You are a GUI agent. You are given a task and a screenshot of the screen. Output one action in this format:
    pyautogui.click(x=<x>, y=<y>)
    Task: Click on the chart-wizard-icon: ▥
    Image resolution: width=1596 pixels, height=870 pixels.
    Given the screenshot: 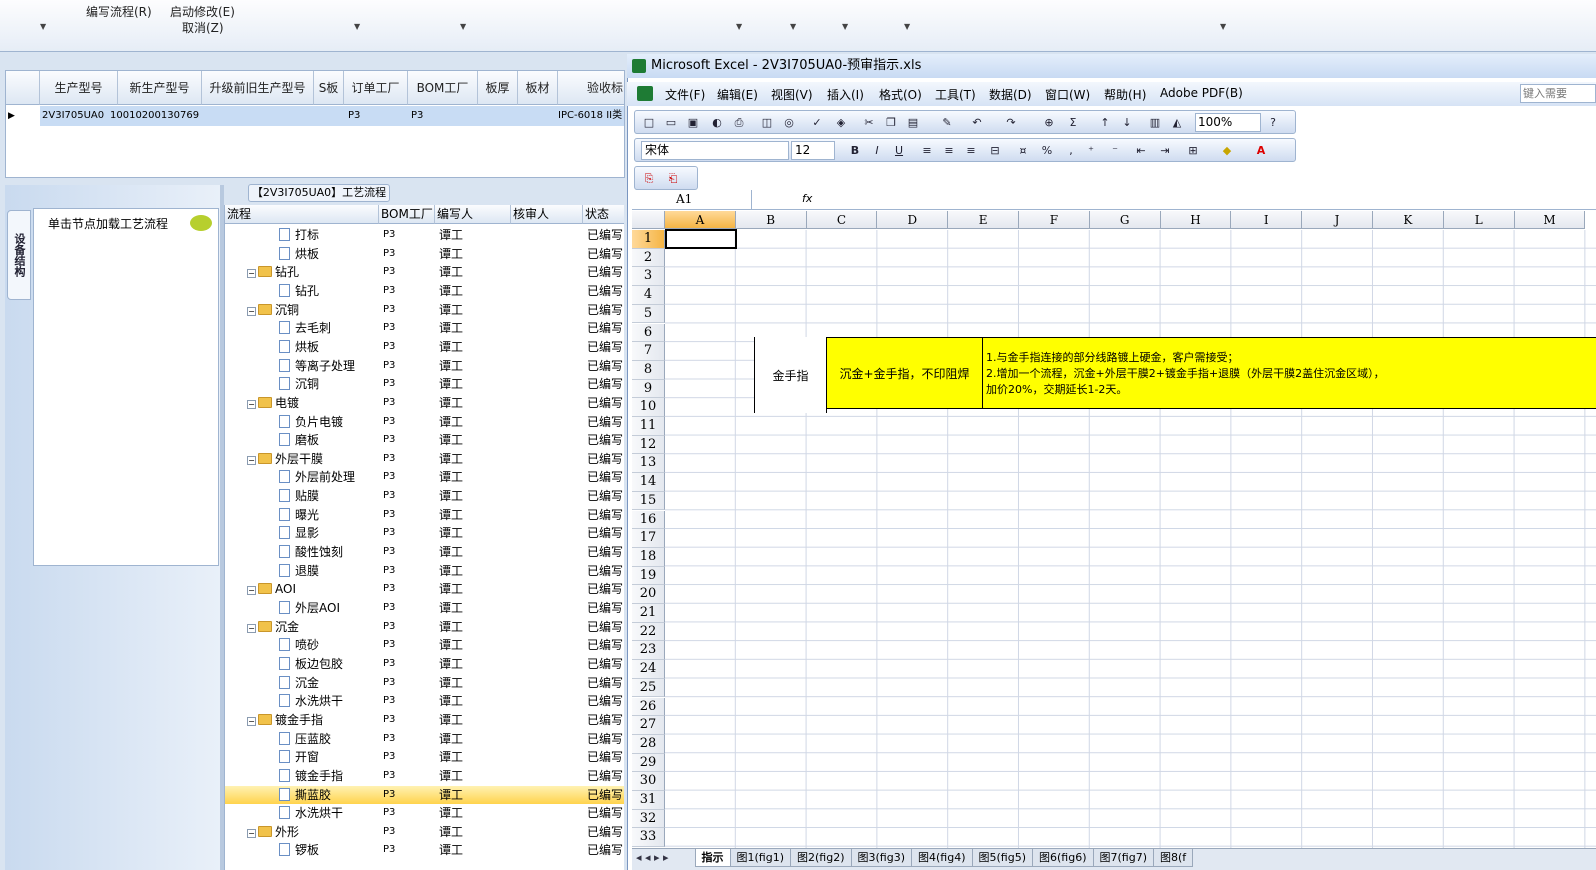 What is the action you would take?
    pyautogui.click(x=1155, y=122)
    